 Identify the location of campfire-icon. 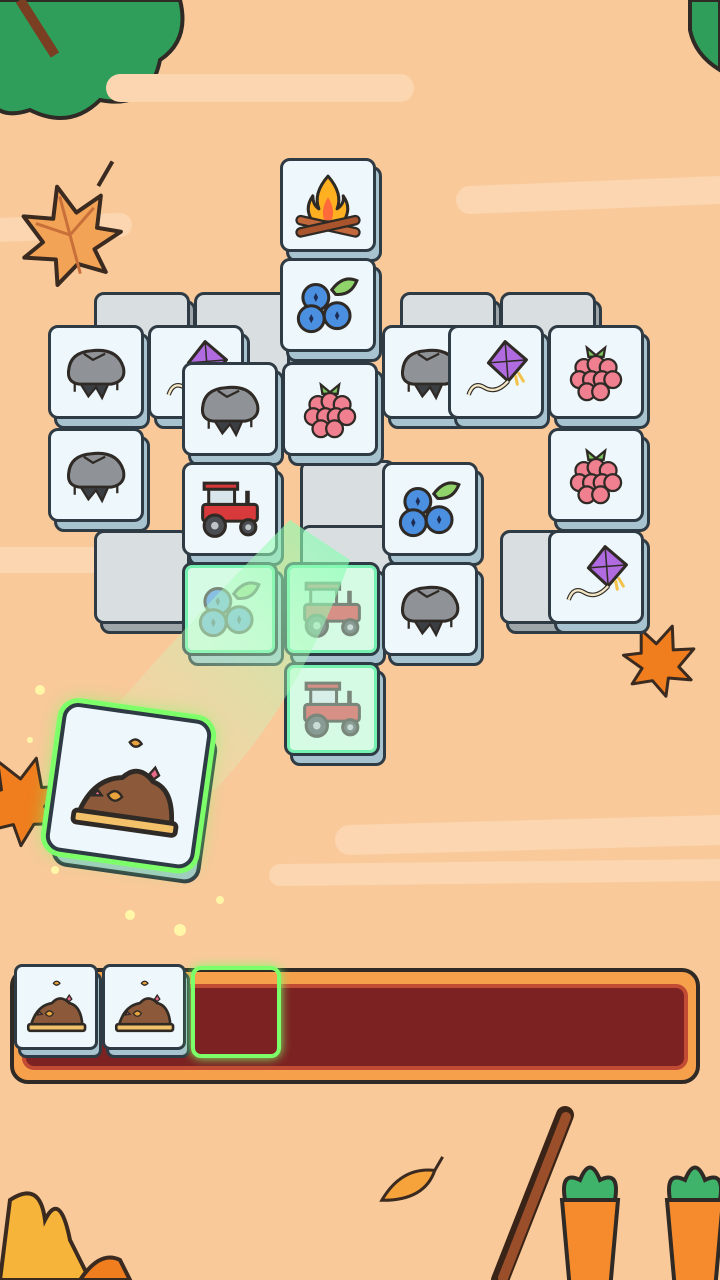
(328, 206).